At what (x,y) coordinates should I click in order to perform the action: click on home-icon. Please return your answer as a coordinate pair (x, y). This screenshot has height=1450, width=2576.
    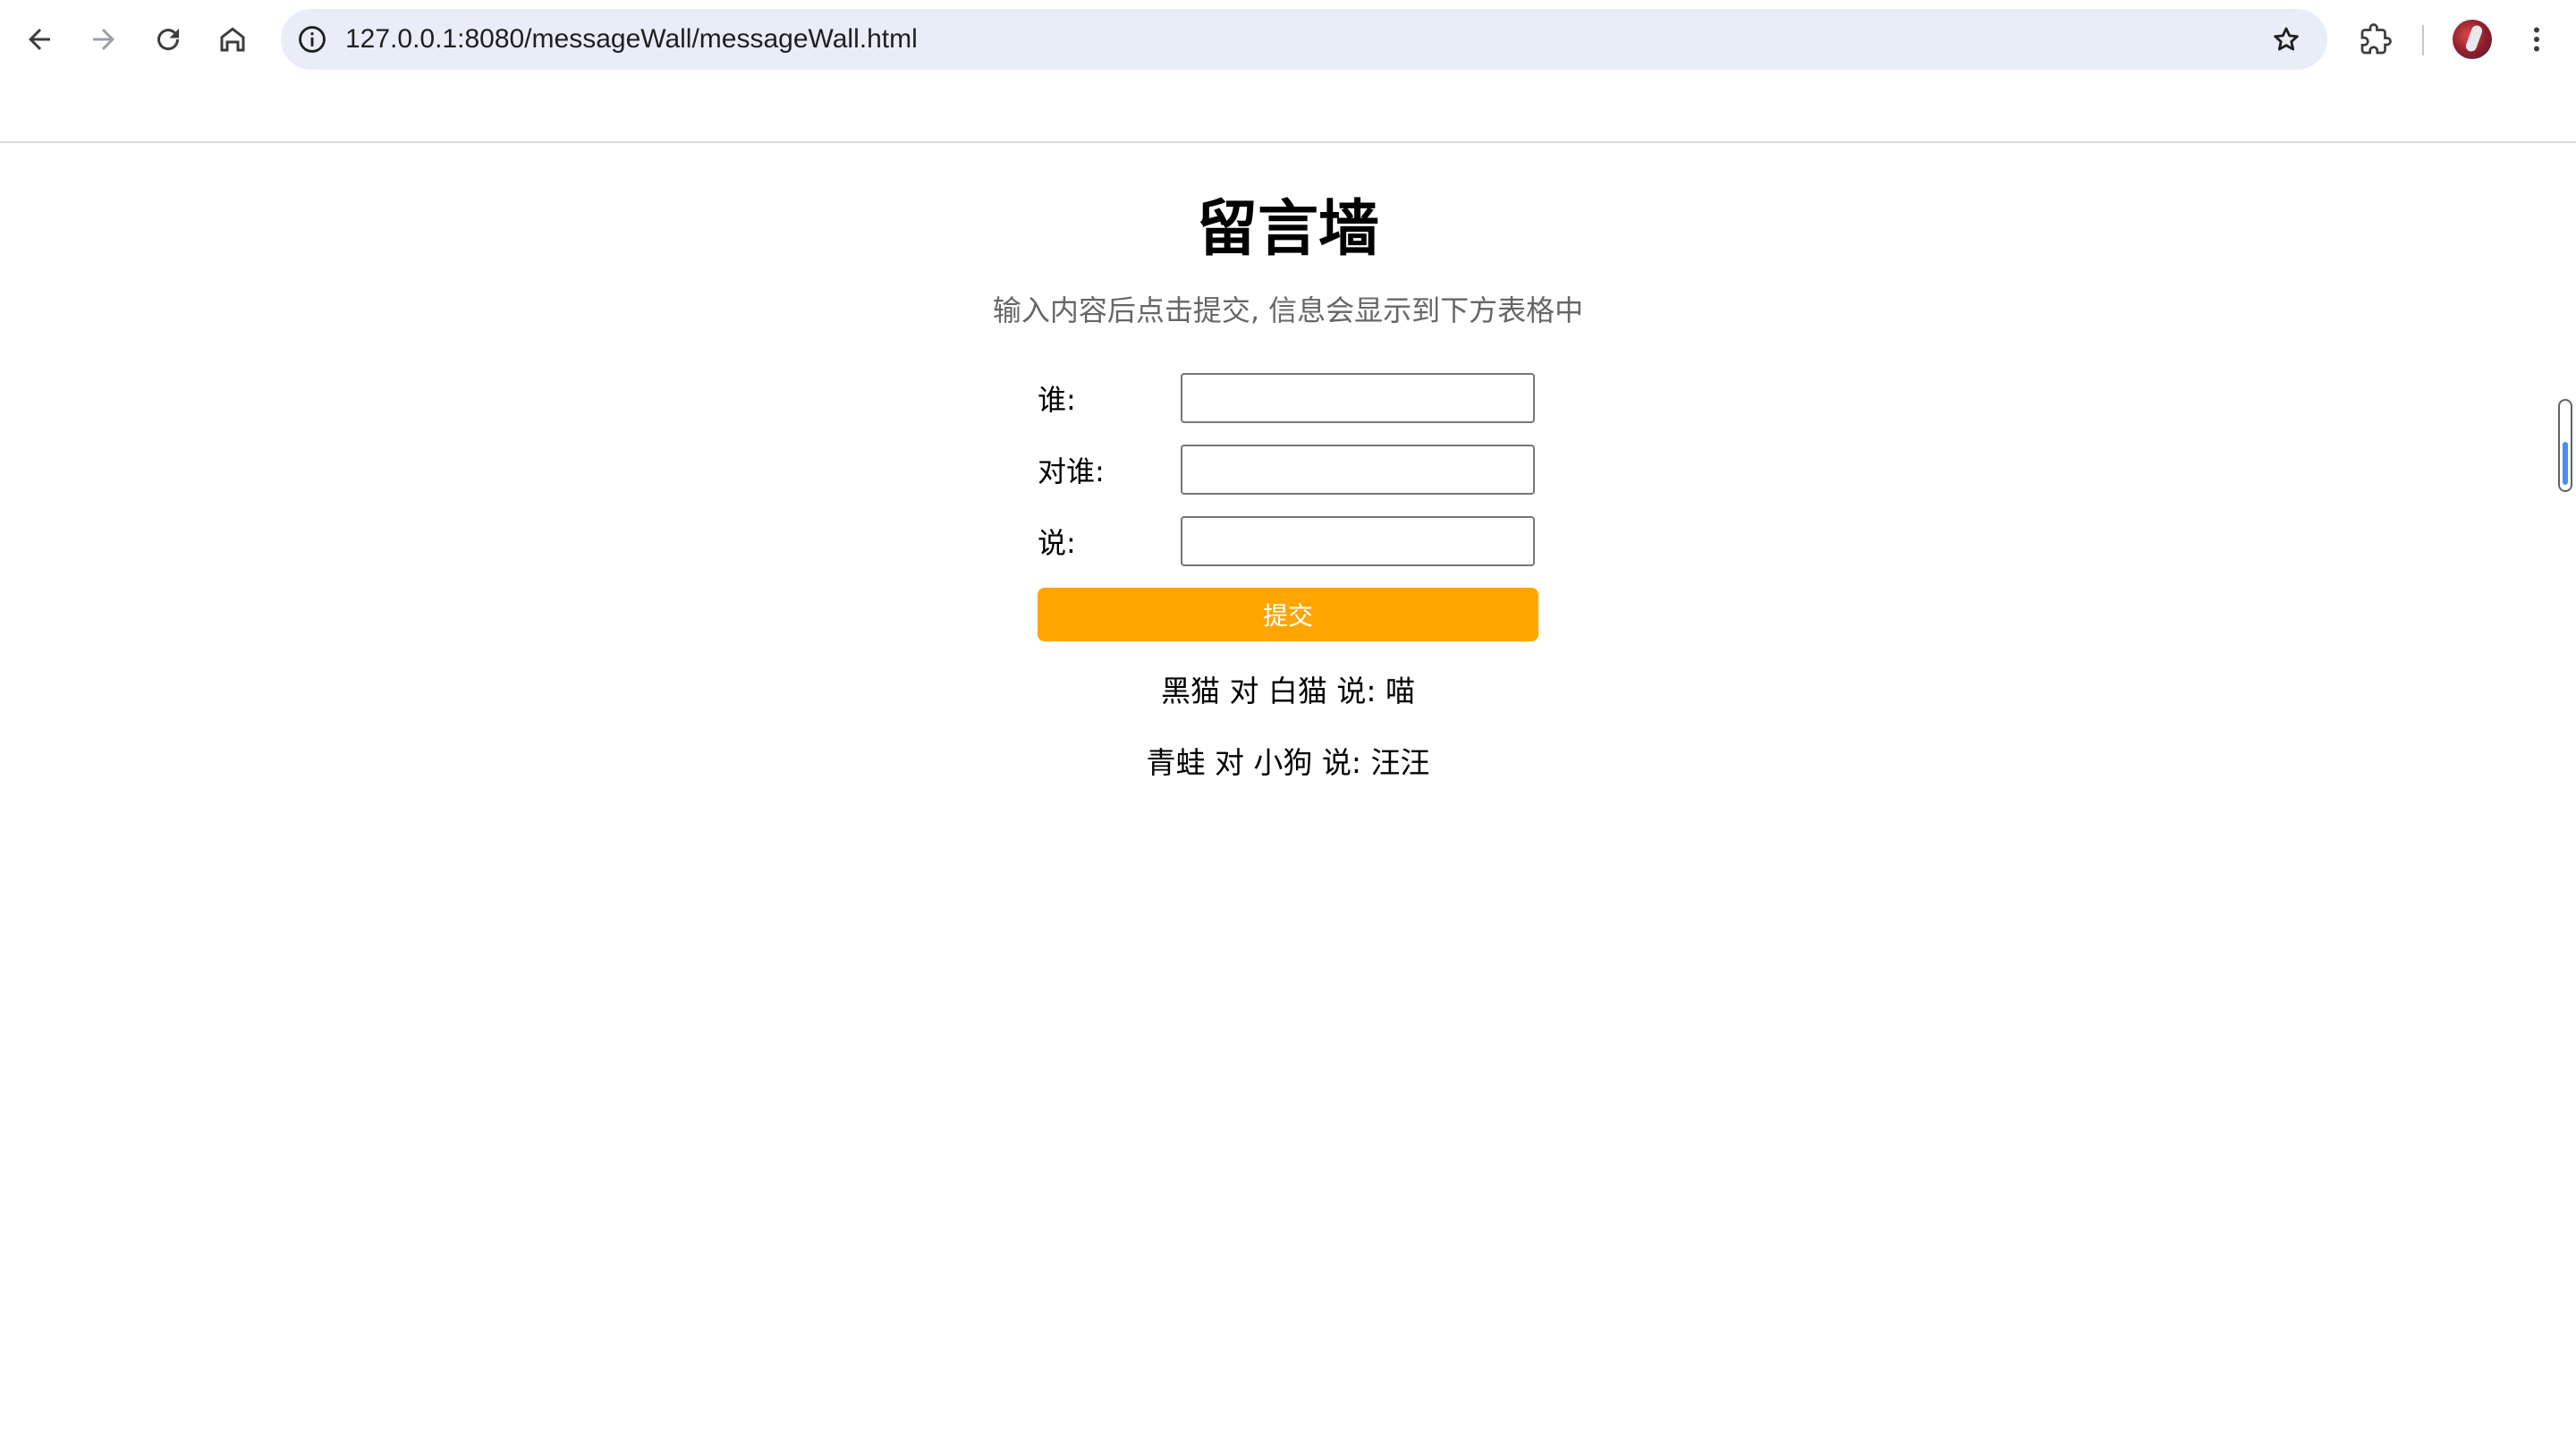
    Looking at the image, I should click on (232, 39).